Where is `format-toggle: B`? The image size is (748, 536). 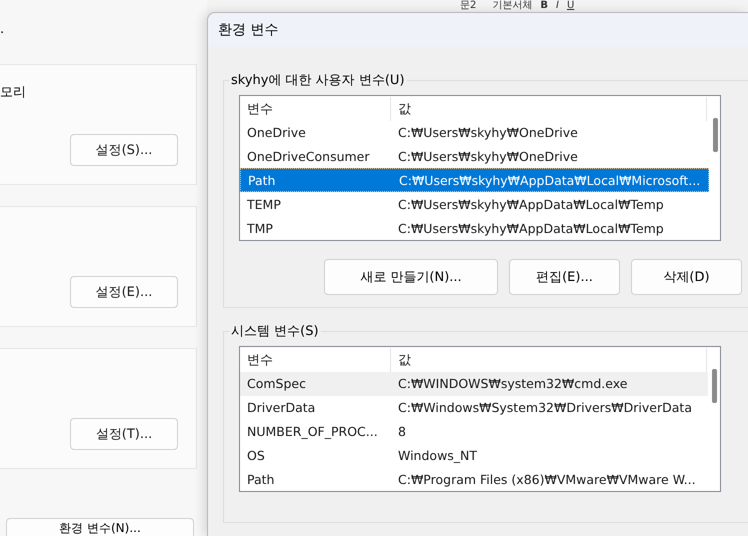 format-toggle: B is located at coordinates (544, 6).